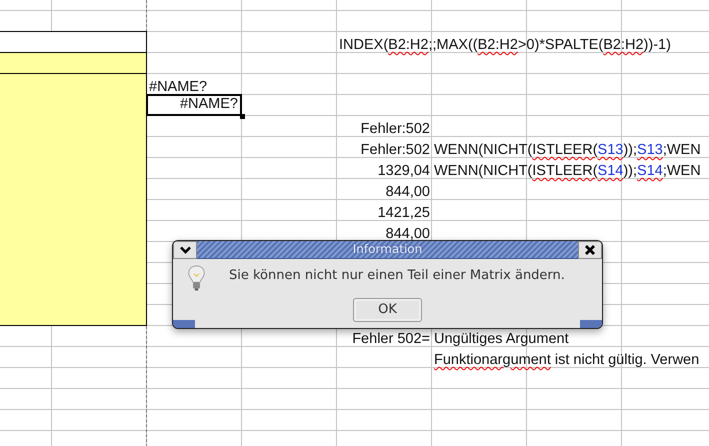 The image size is (709, 446). Describe the element at coordinates (567, 171) in the screenshot. I see `cell-text: WENN(NICHT(ISTLEER(S14));S14;WEN` at that location.